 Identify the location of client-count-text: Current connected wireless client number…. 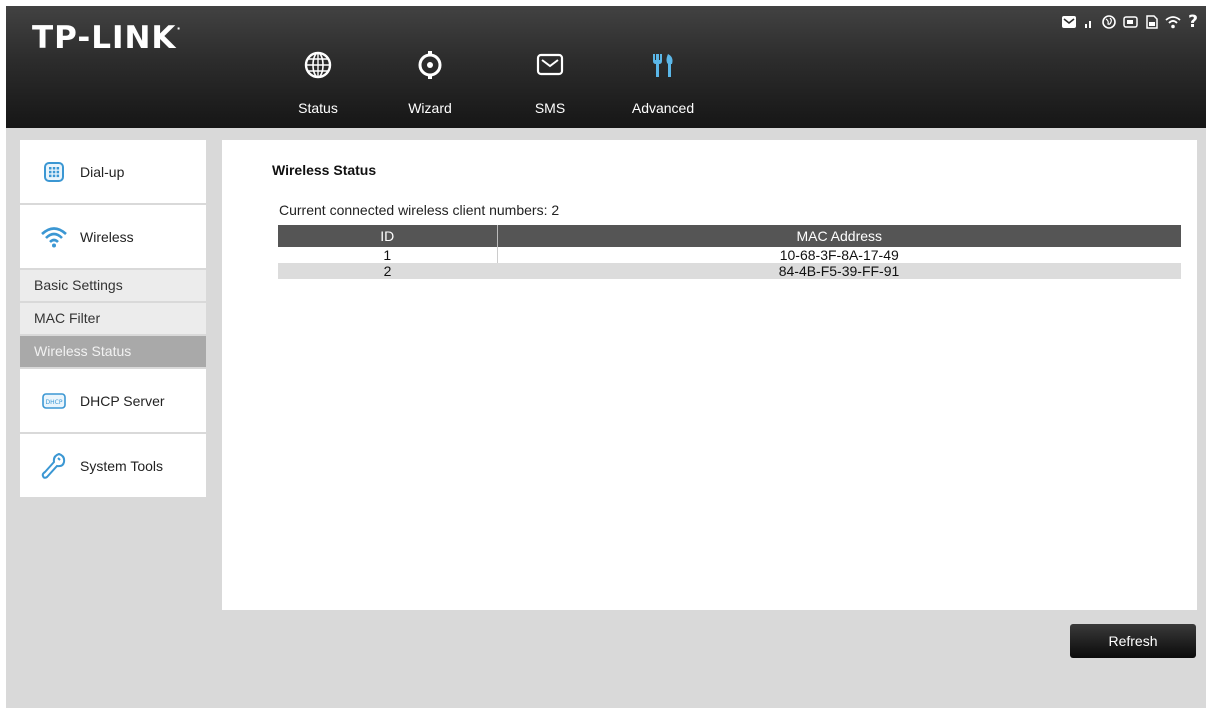
(419, 210).